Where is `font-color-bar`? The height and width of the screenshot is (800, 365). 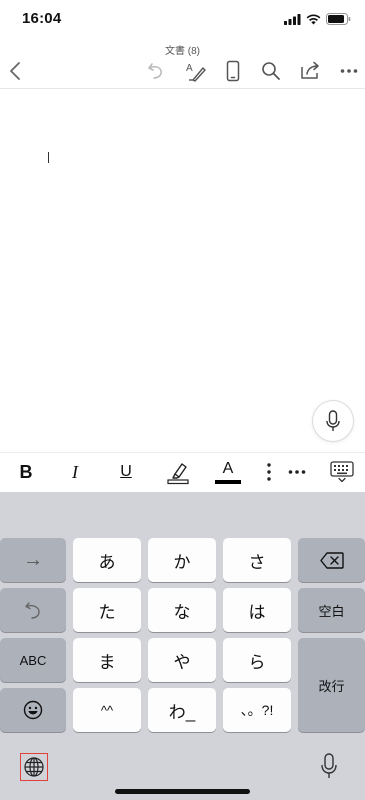
font-color-bar is located at coordinates (228, 481).